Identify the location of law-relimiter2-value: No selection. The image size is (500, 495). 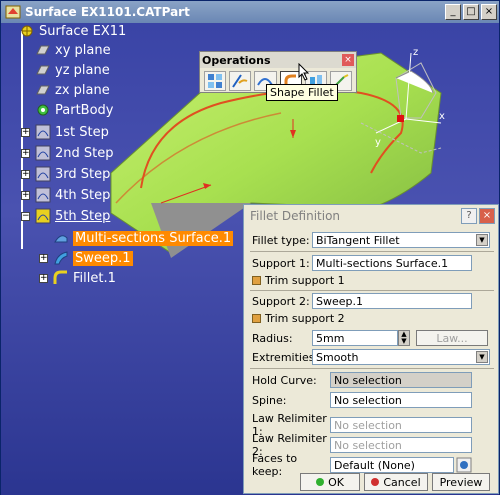
(368, 445).